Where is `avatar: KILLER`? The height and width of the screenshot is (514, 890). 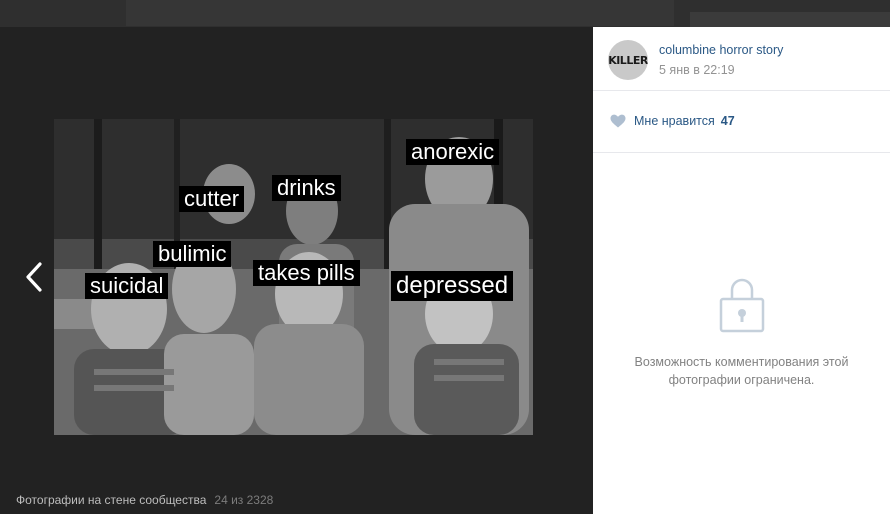 avatar: KILLER is located at coordinates (628, 60).